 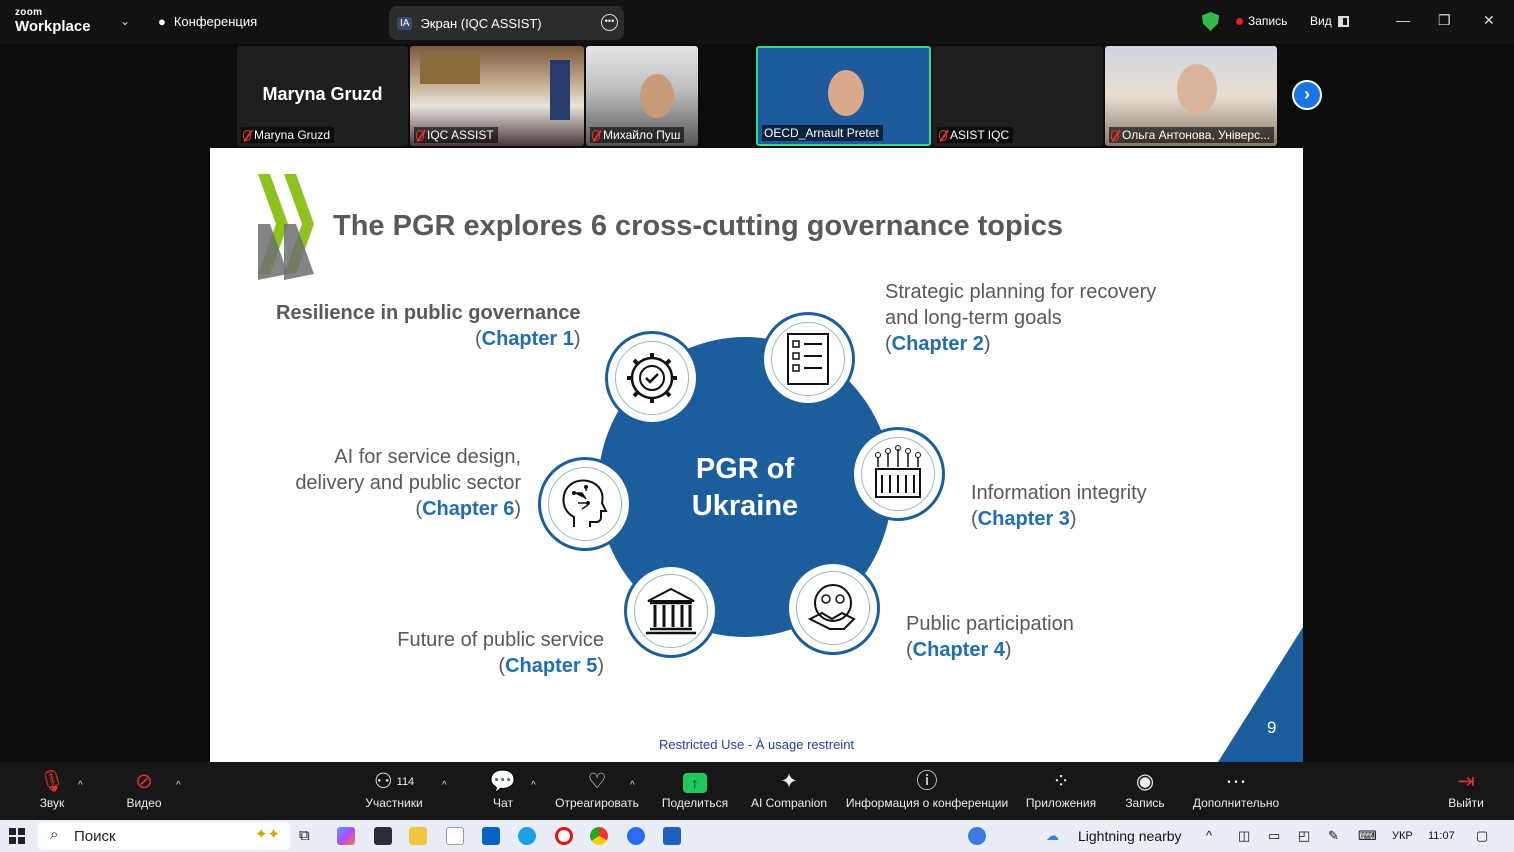 What do you see at coordinates (418, 836) in the screenshot?
I see `file-explorer-icon` at bounding box center [418, 836].